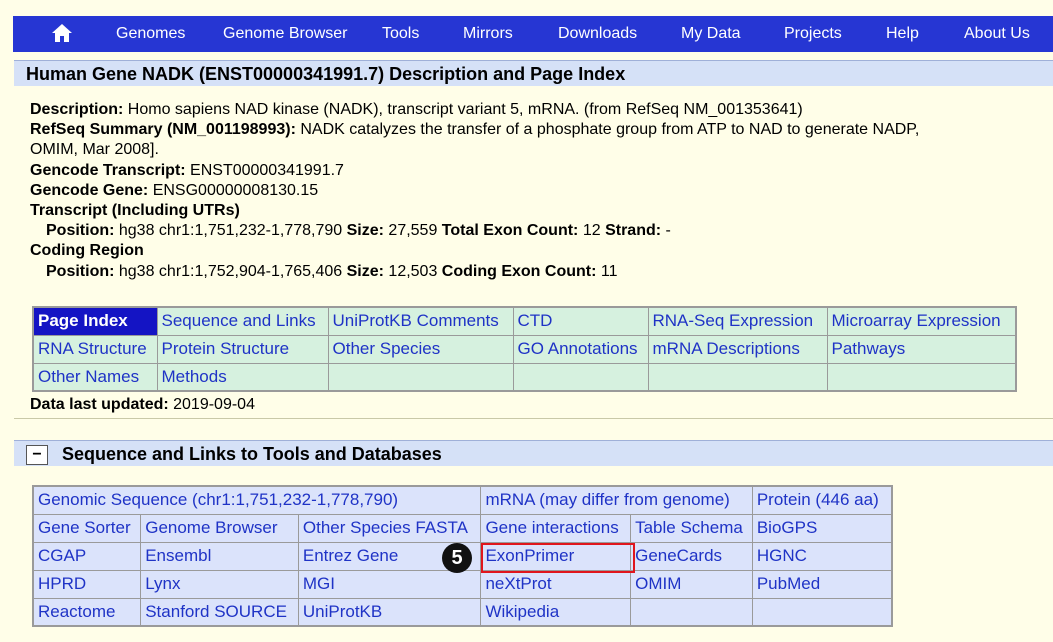 This screenshot has height=642, width=1053. I want to click on link-nextprot: neXtProt, so click(556, 584).